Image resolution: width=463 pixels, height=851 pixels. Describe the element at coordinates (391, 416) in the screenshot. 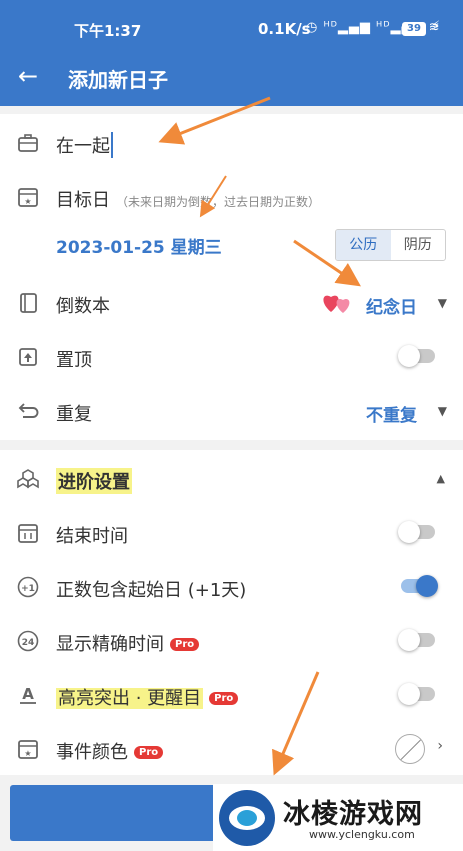

I see `repeat-value: 不重复` at that location.